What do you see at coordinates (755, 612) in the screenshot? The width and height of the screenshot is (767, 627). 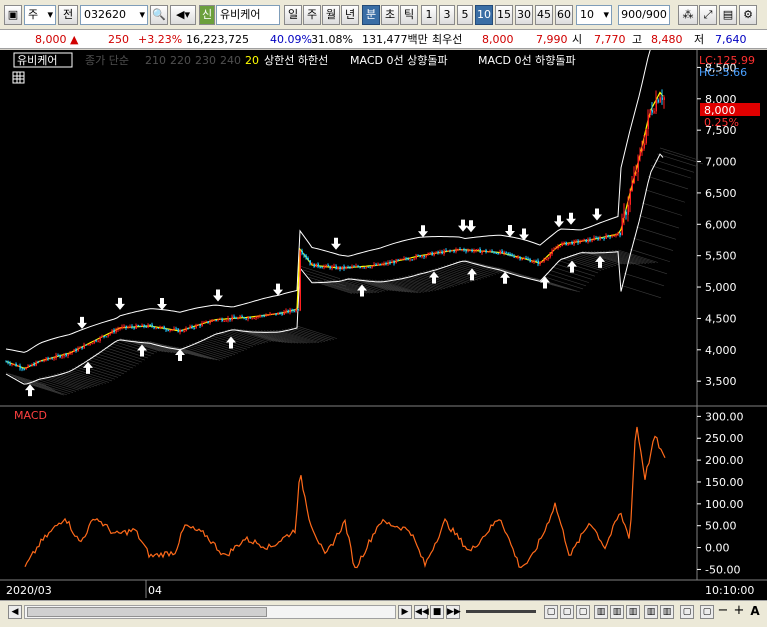 I see `auto-scale-icon: A` at bounding box center [755, 612].